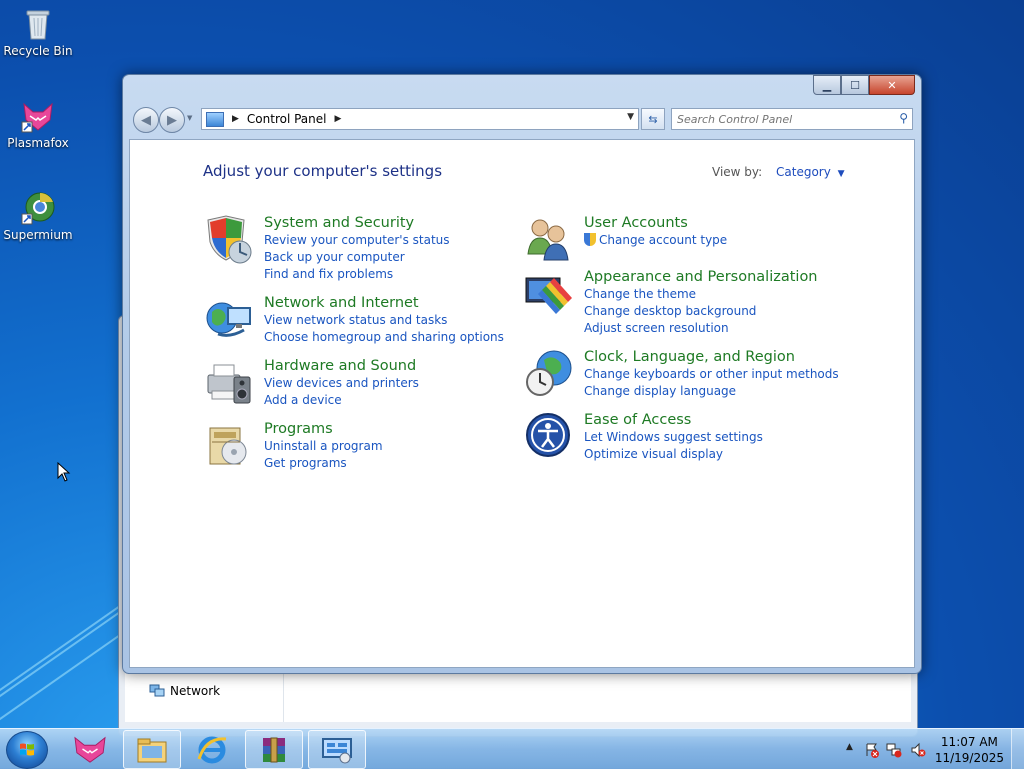 This screenshot has width=1024, height=769. I want to click on link-get-programs: Get programs, so click(323, 463).